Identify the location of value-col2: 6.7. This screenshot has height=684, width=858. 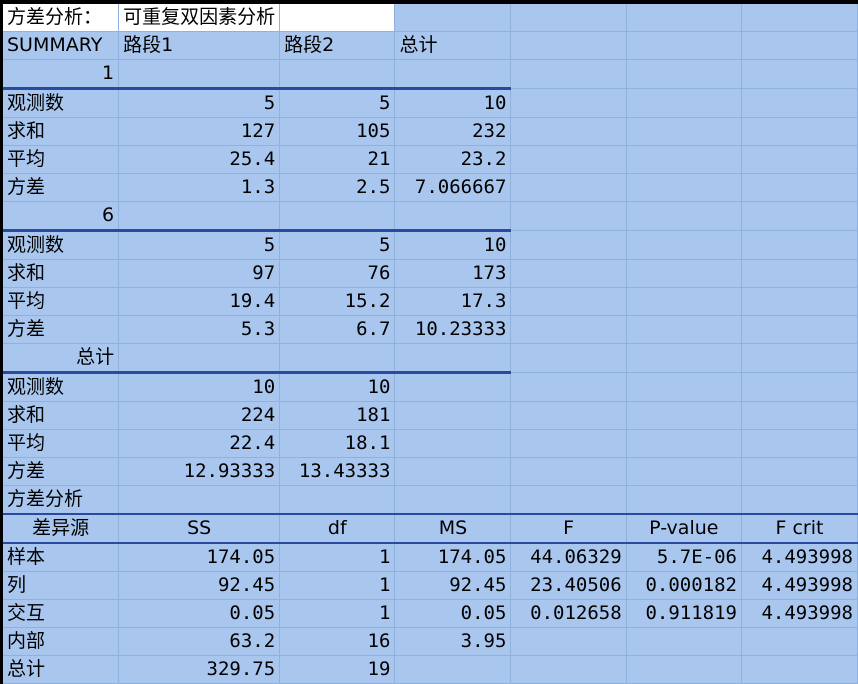
(337, 329).